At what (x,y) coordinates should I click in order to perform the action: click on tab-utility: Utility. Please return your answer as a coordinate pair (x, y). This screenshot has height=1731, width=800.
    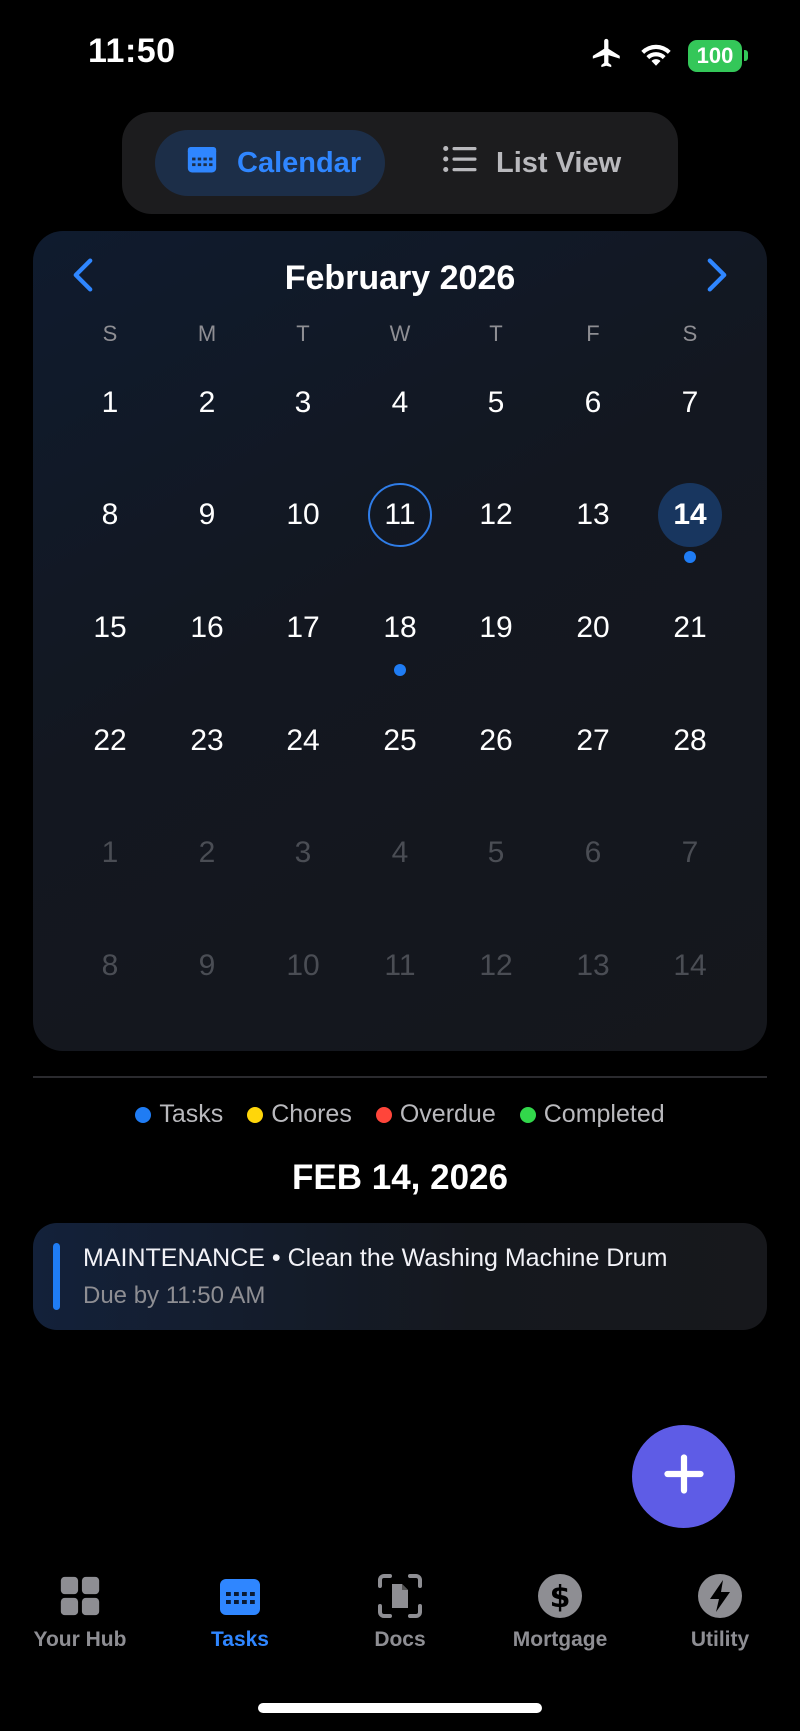
    Looking at the image, I should click on (720, 1611).